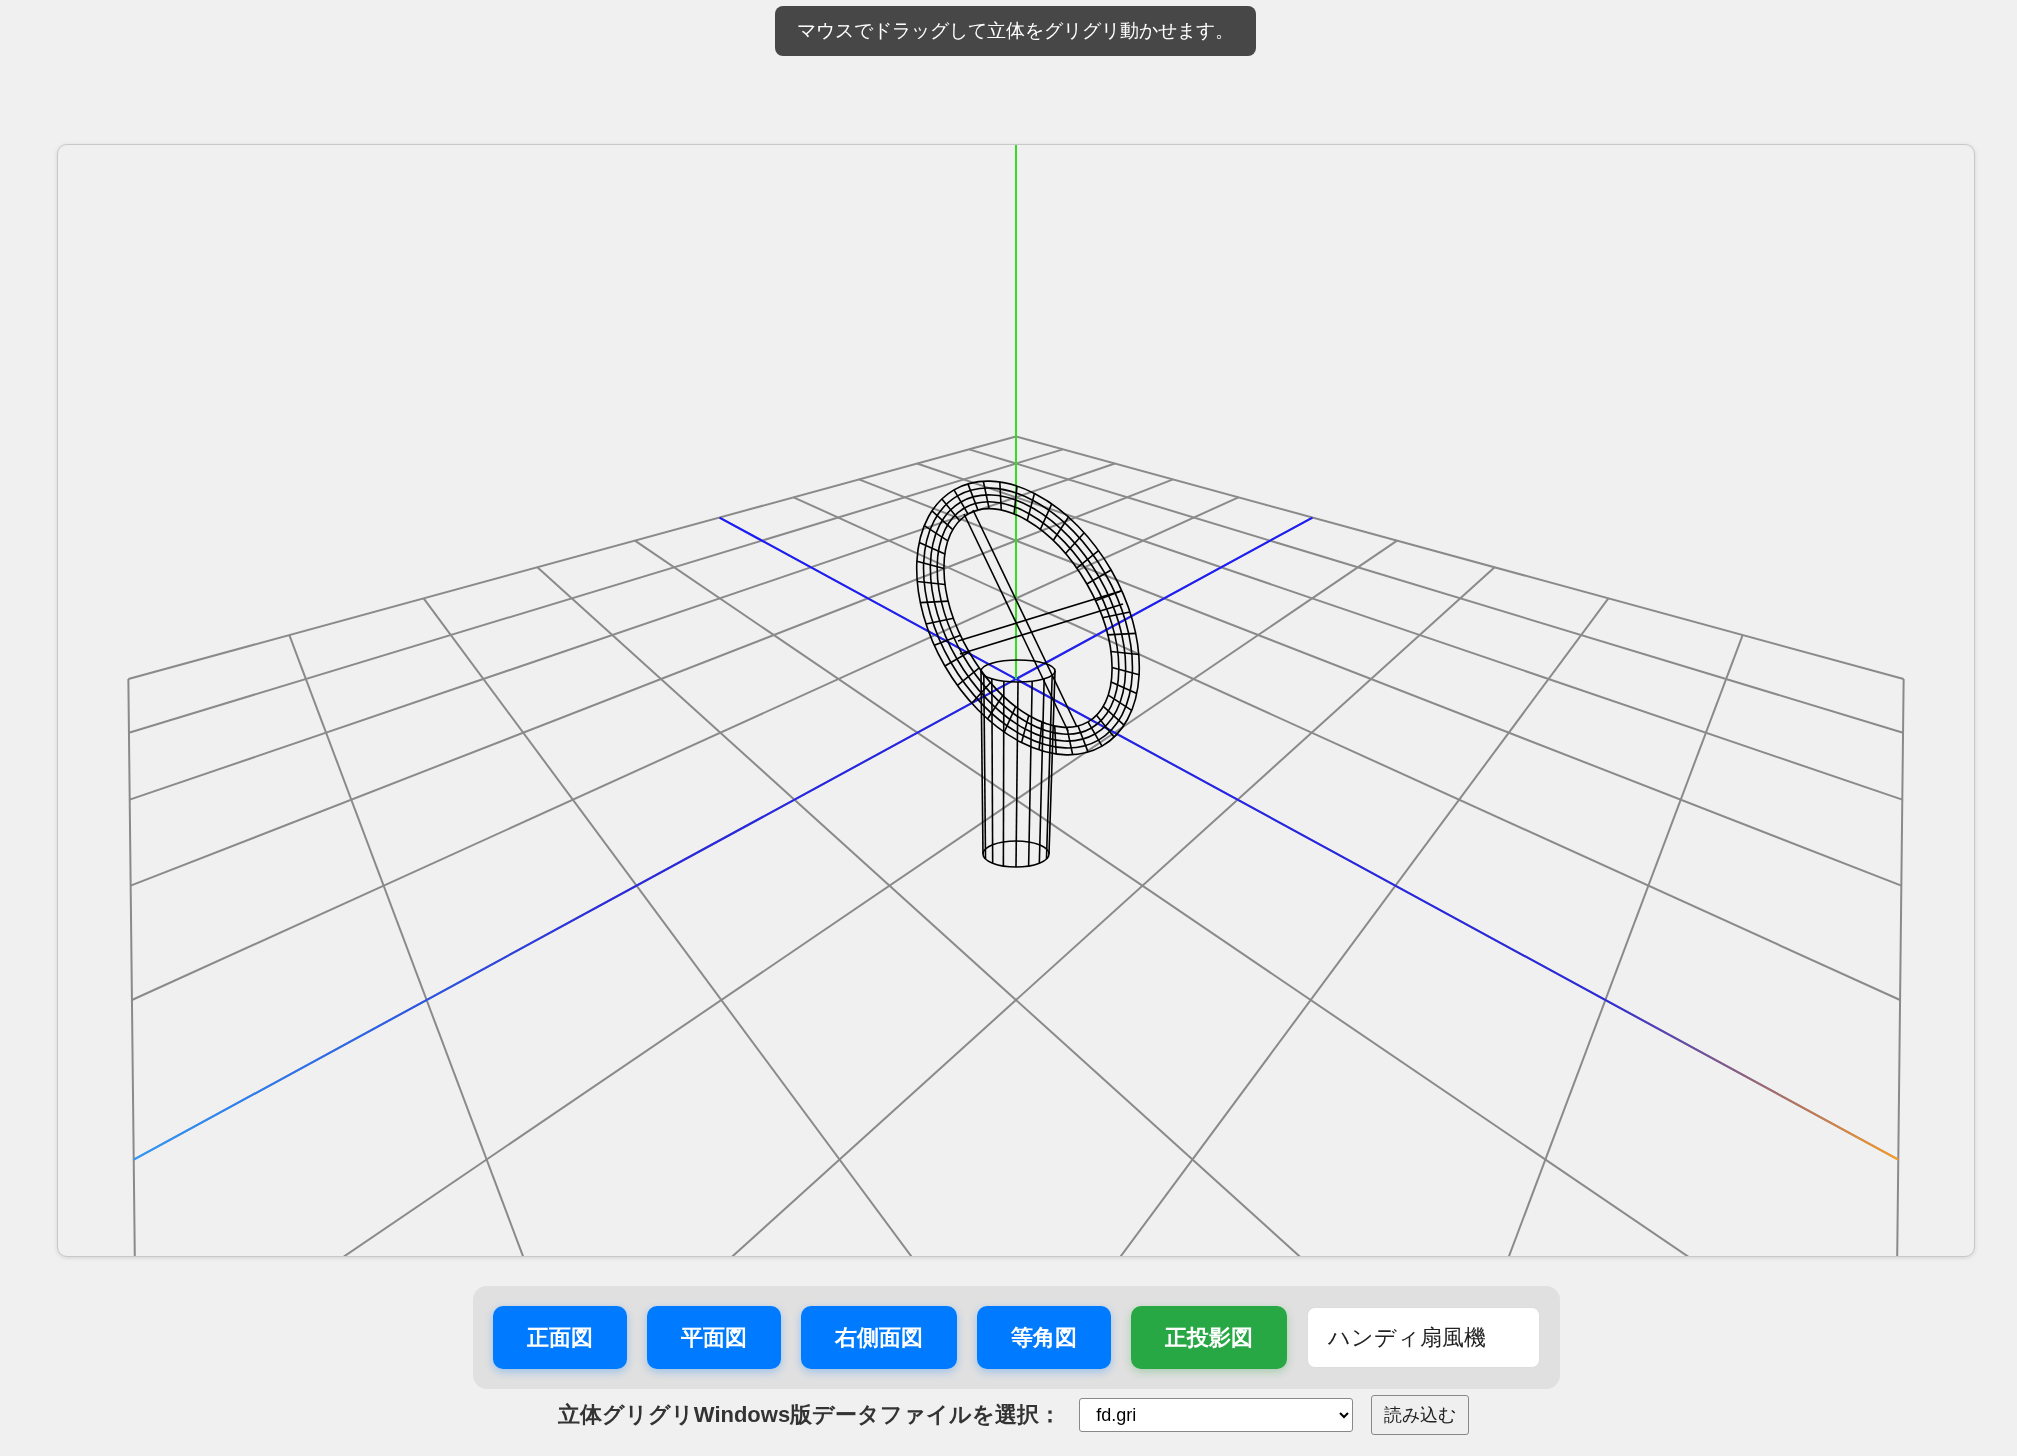 This screenshot has width=2017, height=1456. I want to click on model-name-field: ハンディ扇風機, so click(1423, 1337).